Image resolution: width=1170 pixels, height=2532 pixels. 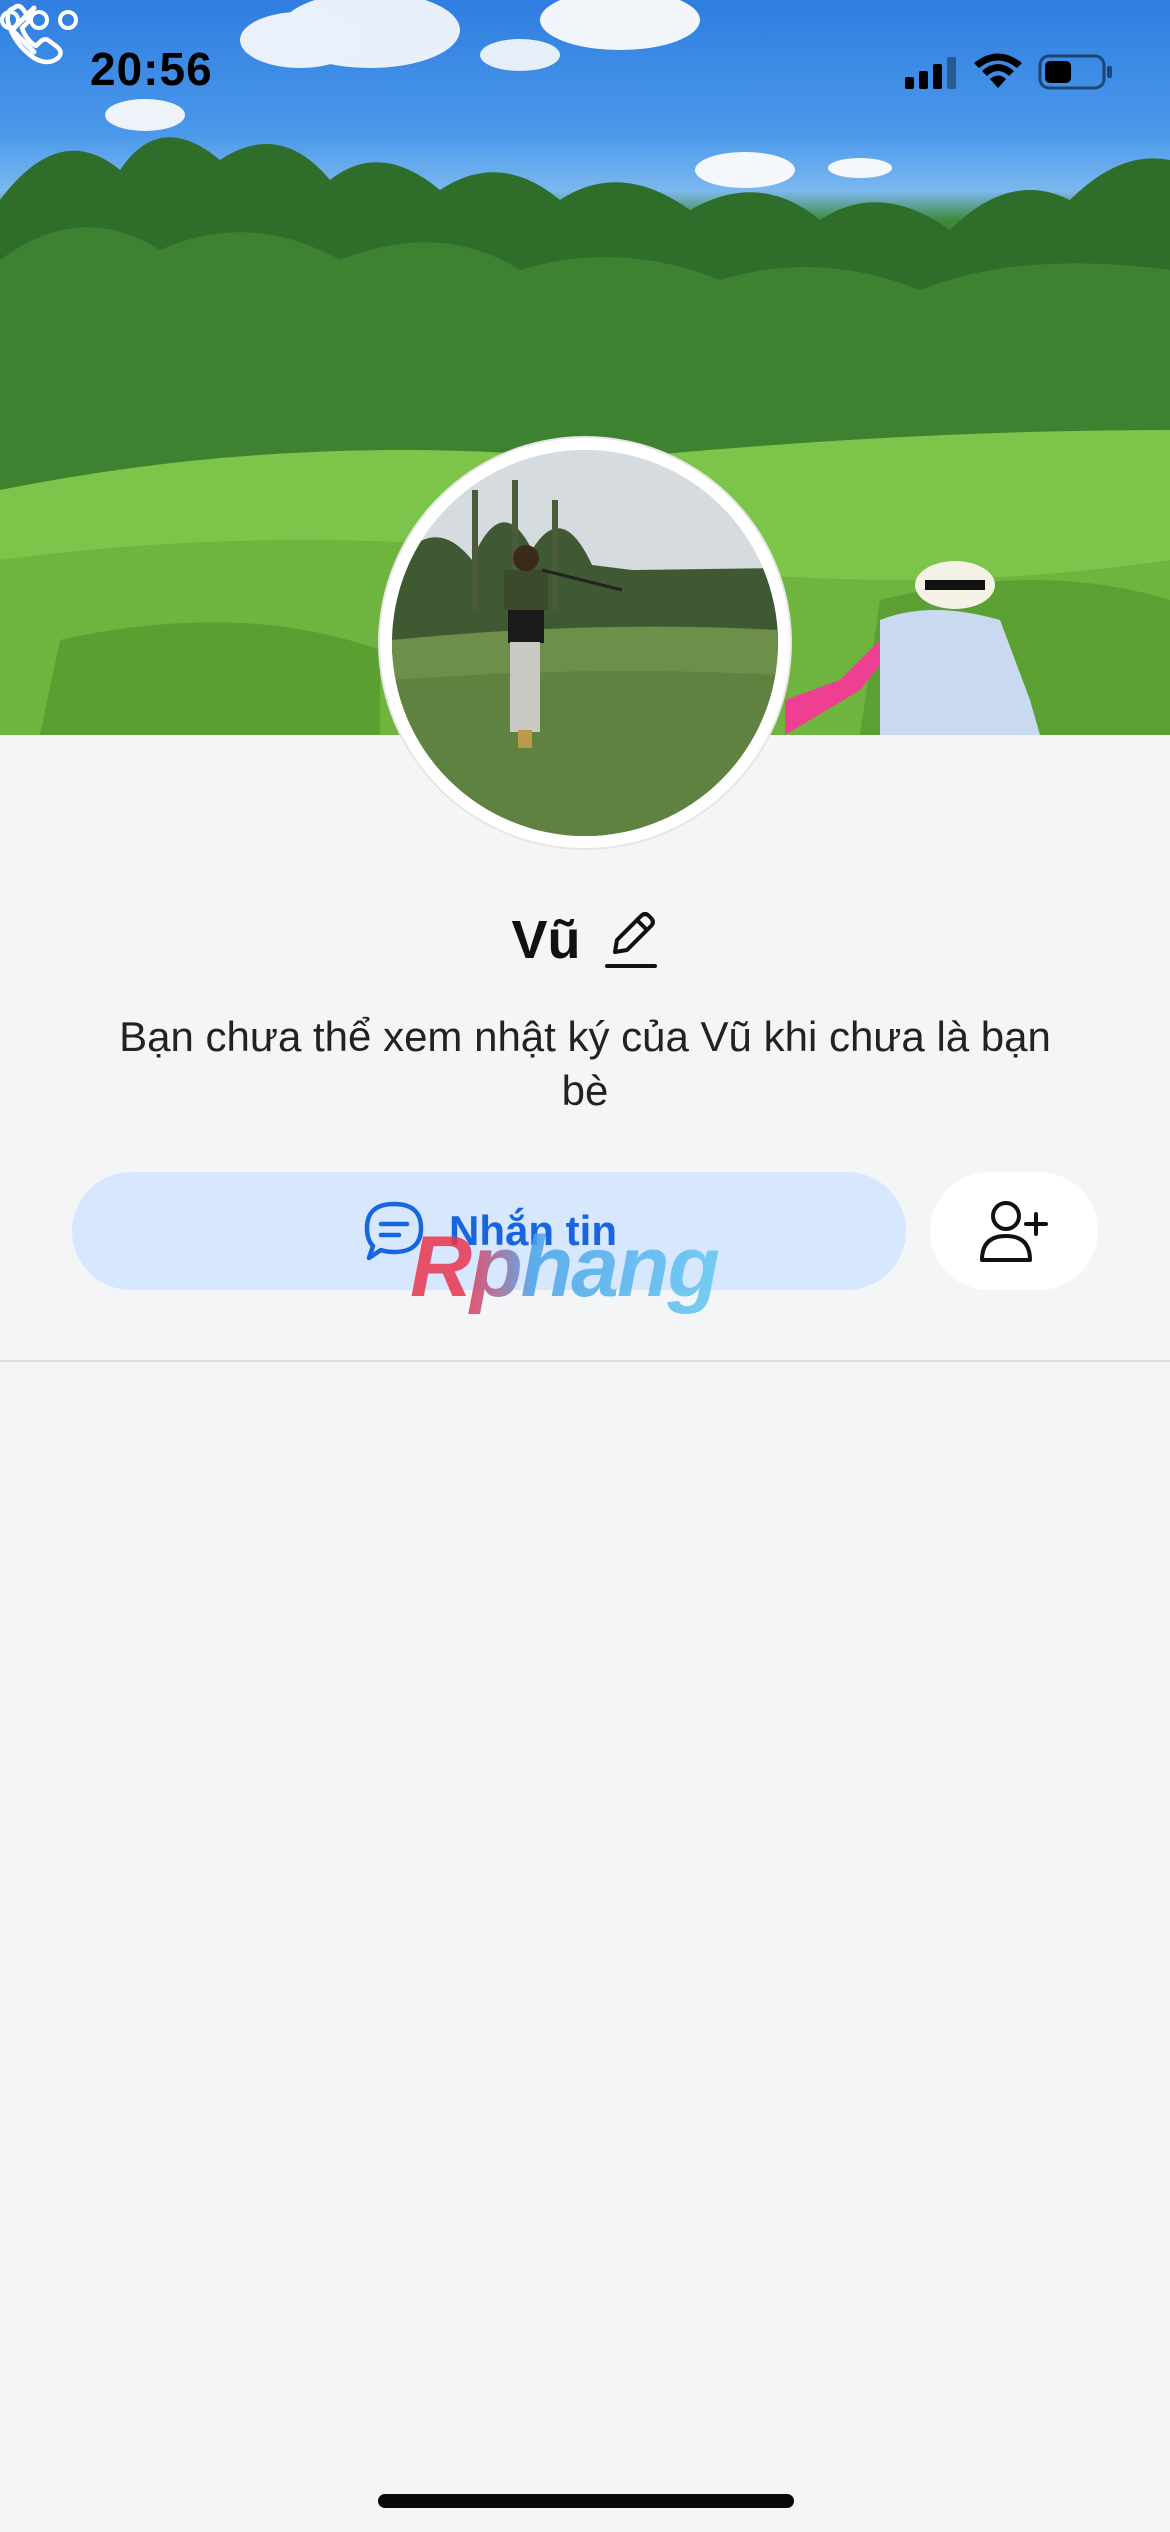 I want to click on home-indicator, so click(x=586, y=2501).